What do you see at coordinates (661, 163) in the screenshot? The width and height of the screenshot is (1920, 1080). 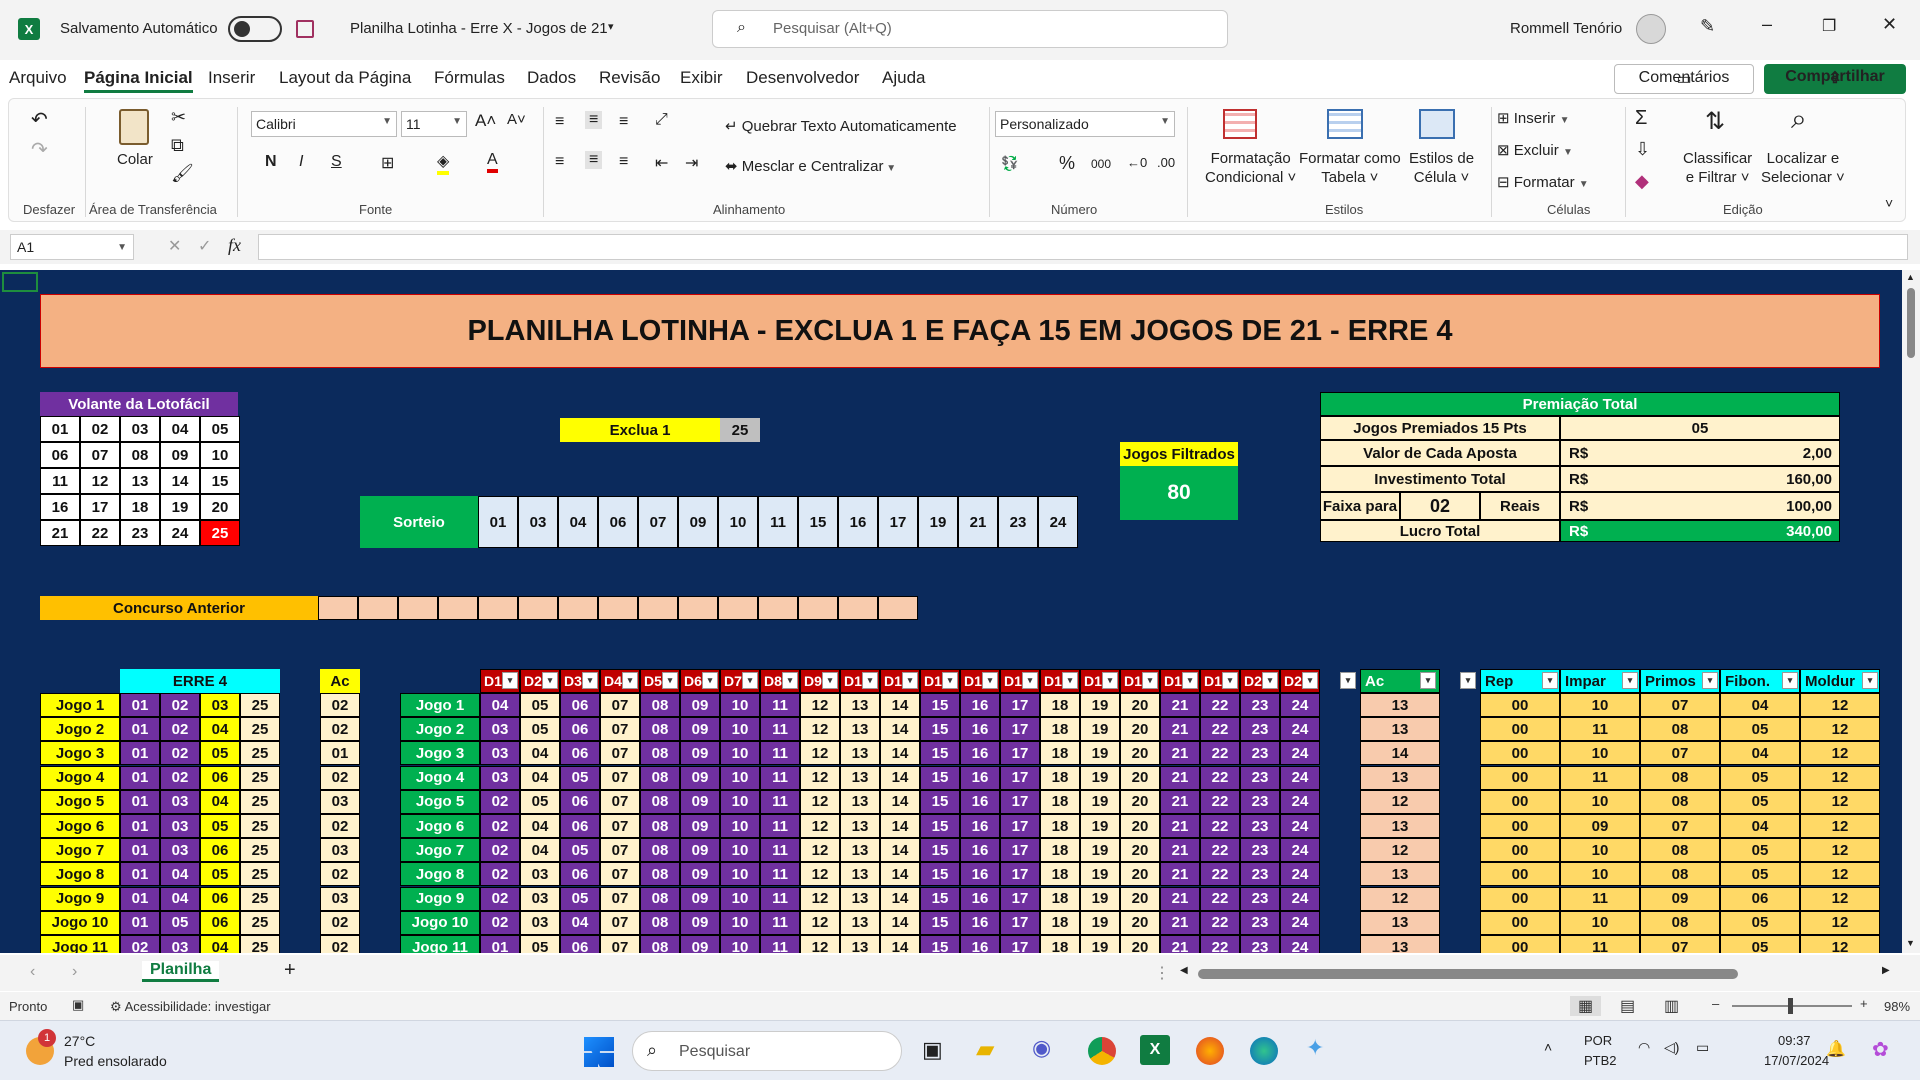 I see `decrease-indent-icon: ⇤` at bounding box center [661, 163].